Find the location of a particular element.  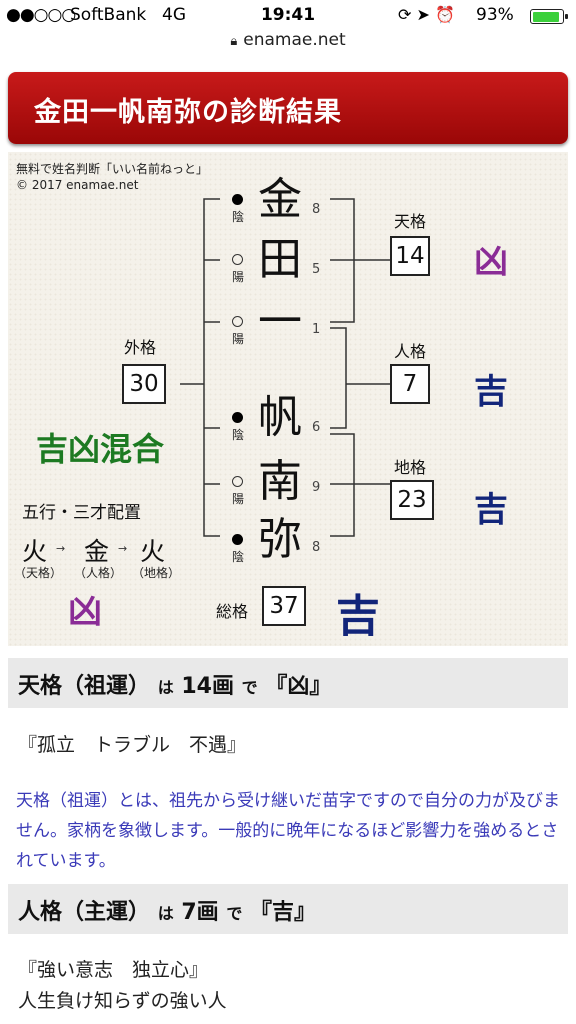

status-bar: ●●○○○ SoftBank 4G 19:41 ⟳ ➤ ⏰ 93% is located at coordinates (288, 15).